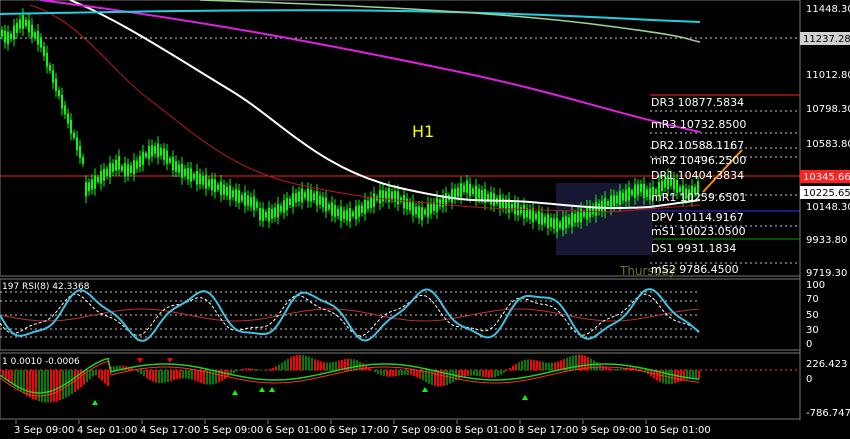 The image size is (850, 439). I want to click on rsi-tick-50: 50, so click(812, 315).